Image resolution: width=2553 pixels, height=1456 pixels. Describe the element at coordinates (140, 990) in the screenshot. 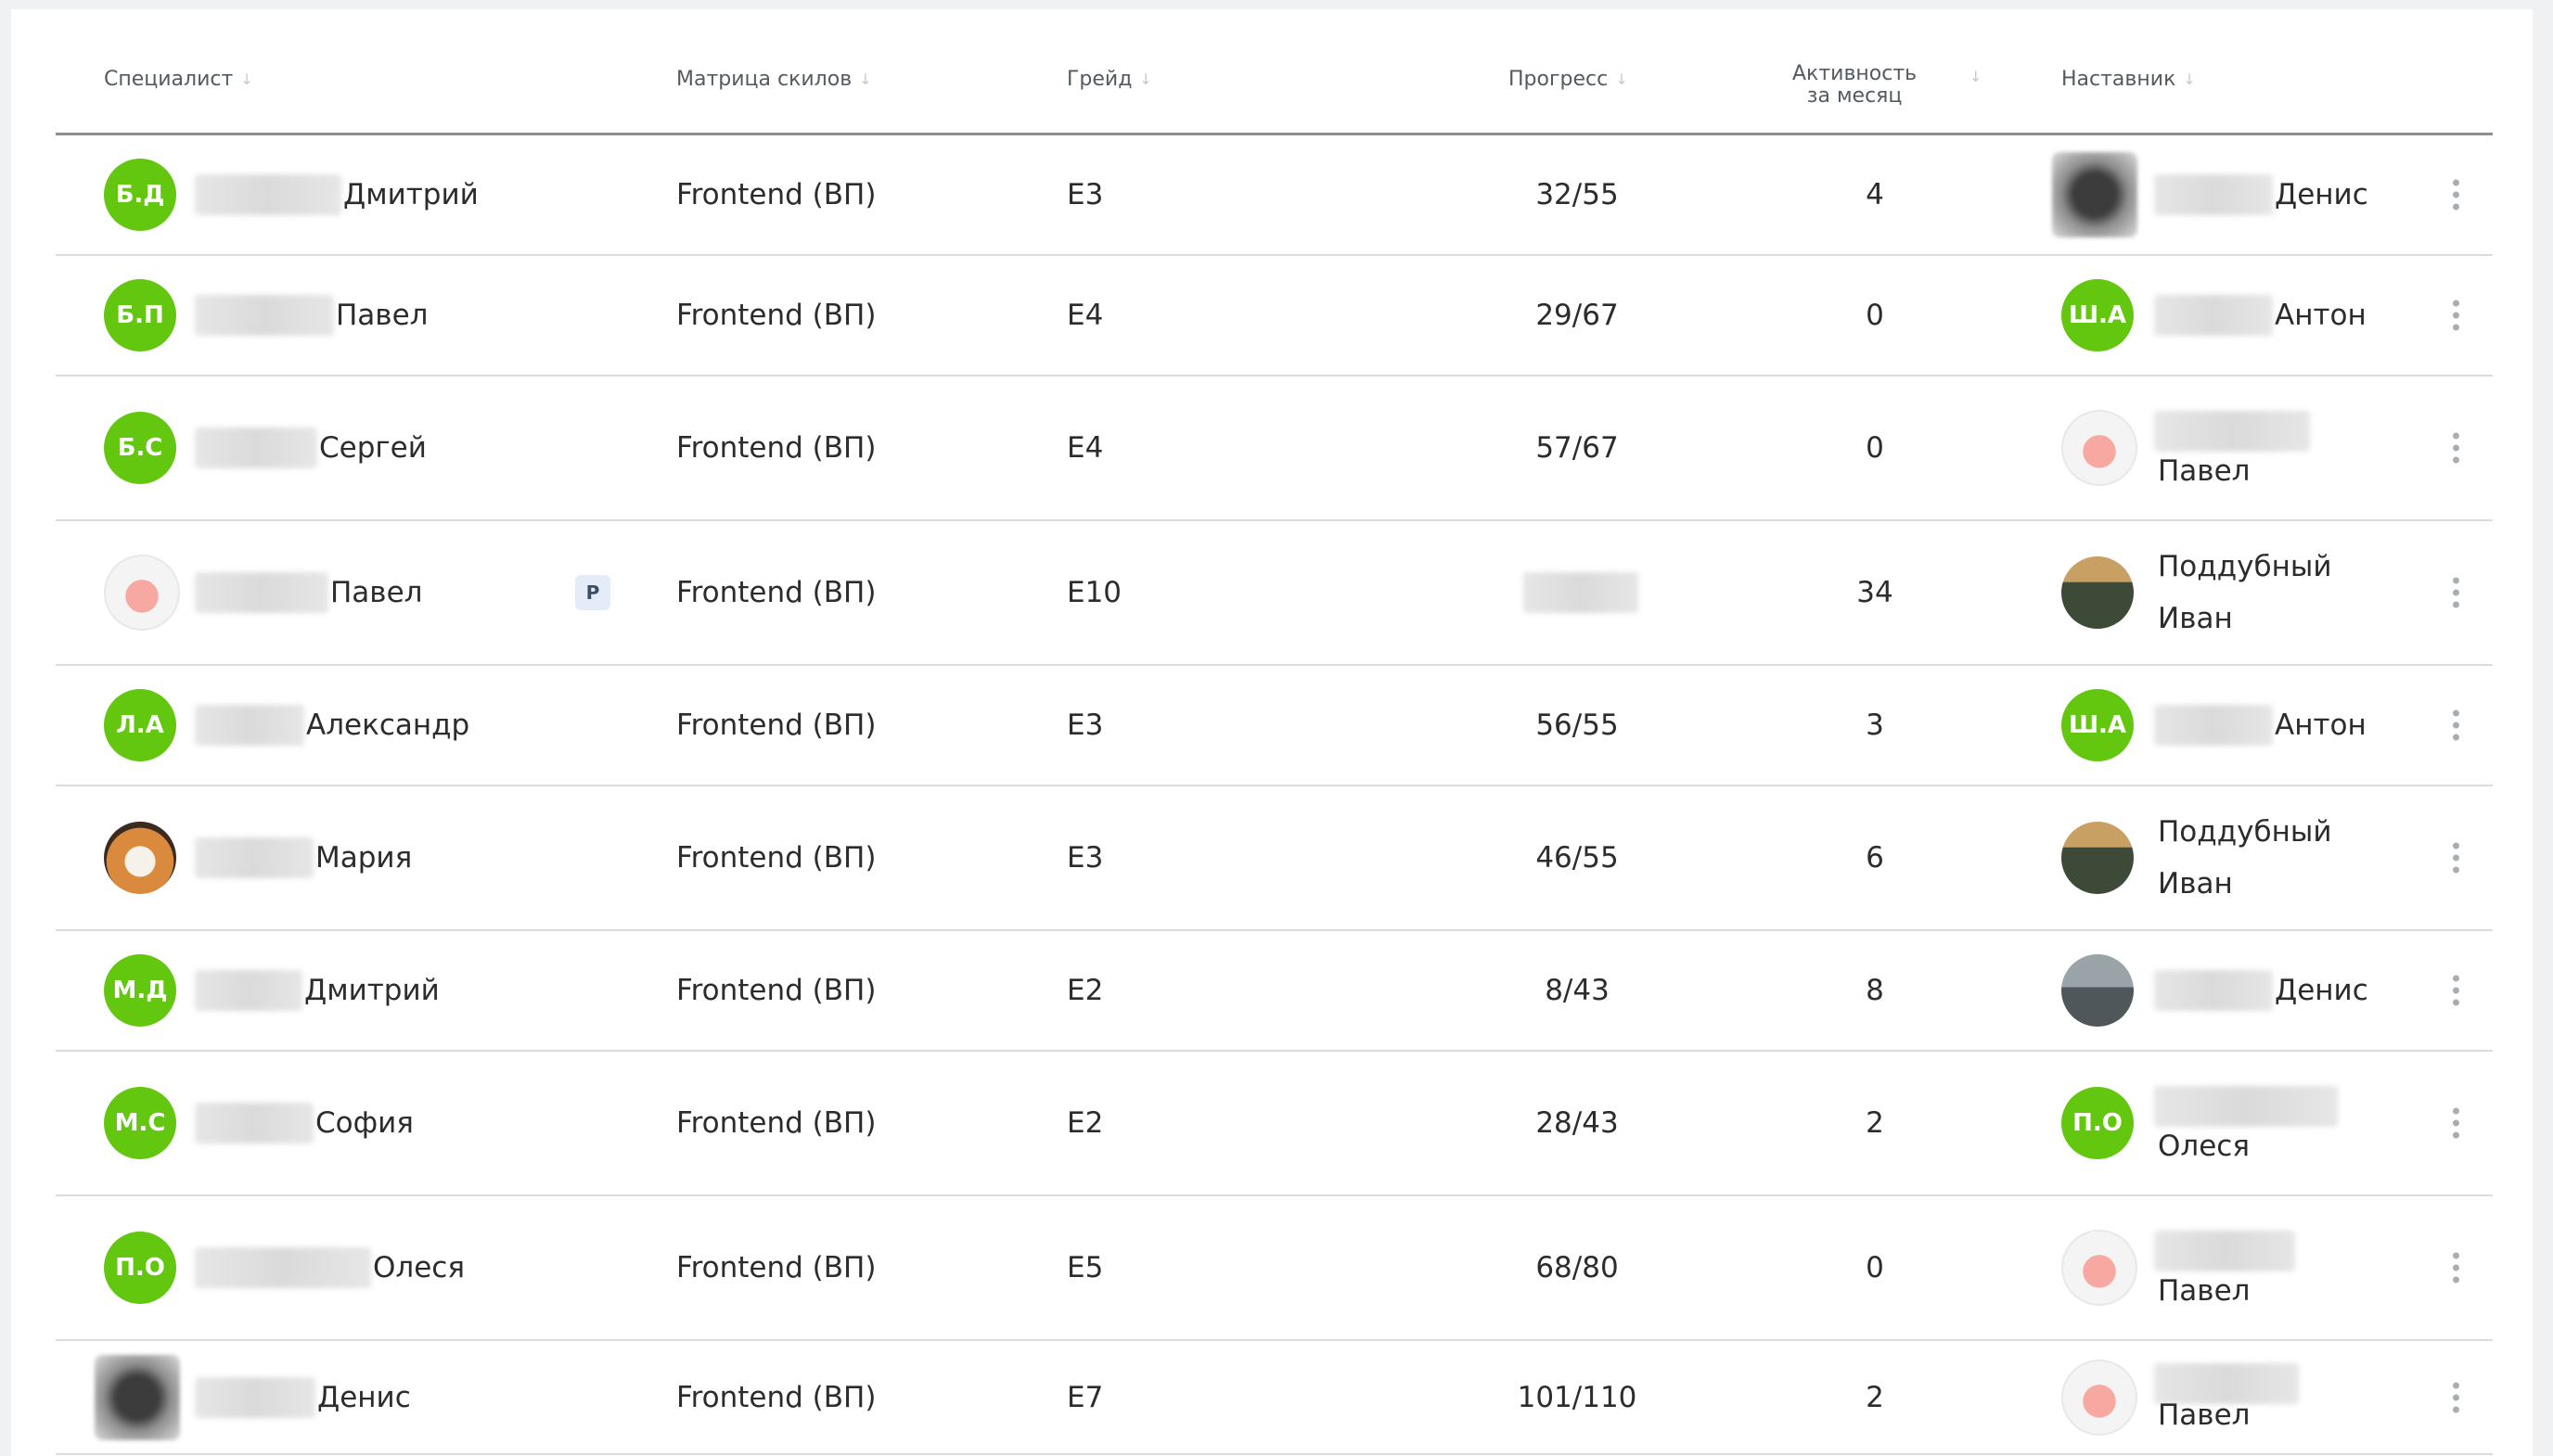

I see `specialist-avatar: М.Д` at that location.